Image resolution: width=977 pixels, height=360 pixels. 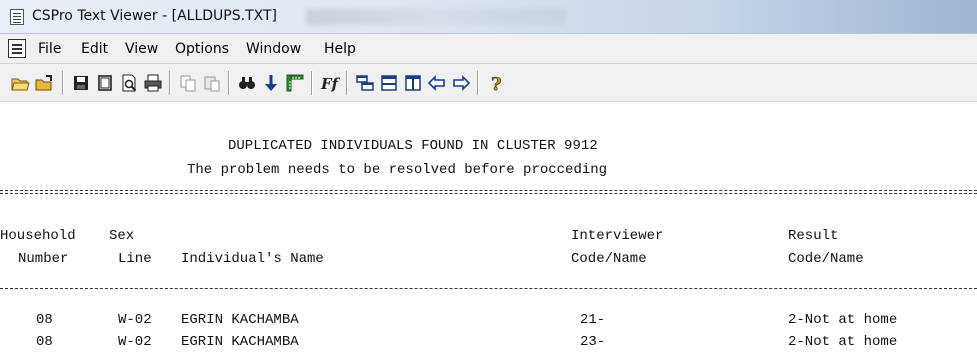 What do you see at coordinates (488, 192) in the screenshot?
I see `double-rule-divider` at bounding box center [488, 192].